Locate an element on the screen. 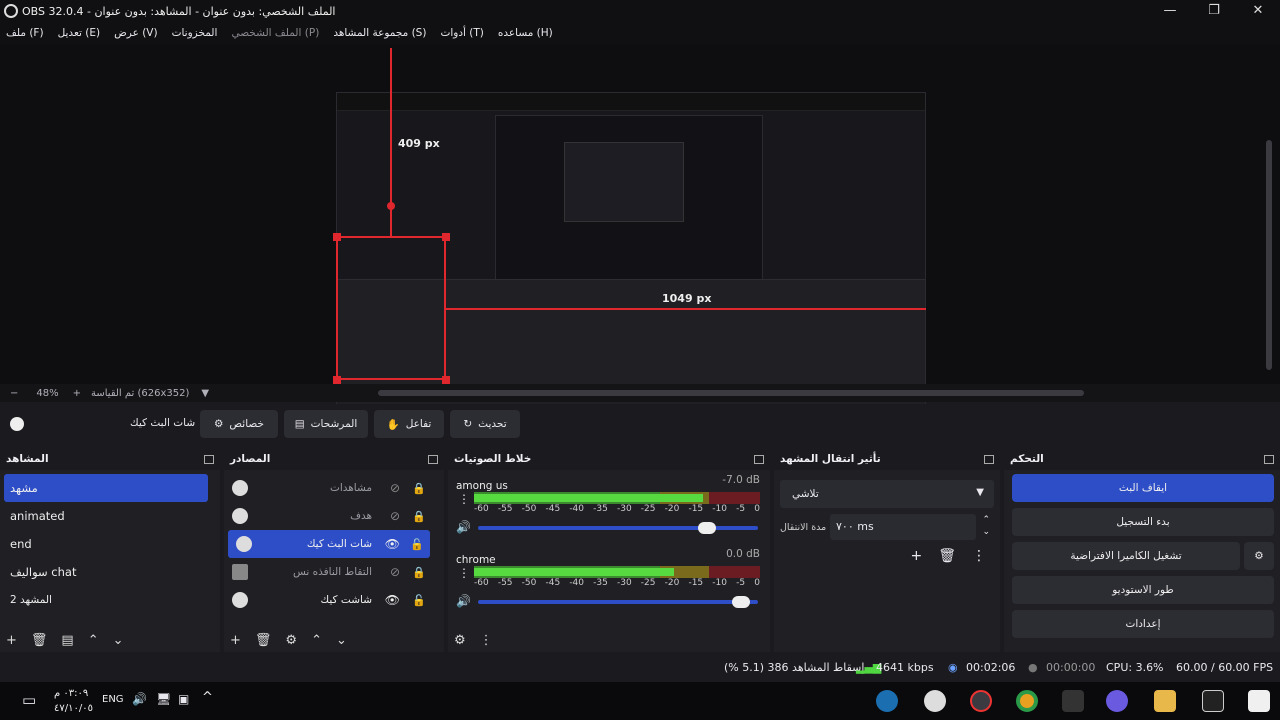 This screenshot has width=1280, height=720. discord-icon is located at coordinates (1117, 701).